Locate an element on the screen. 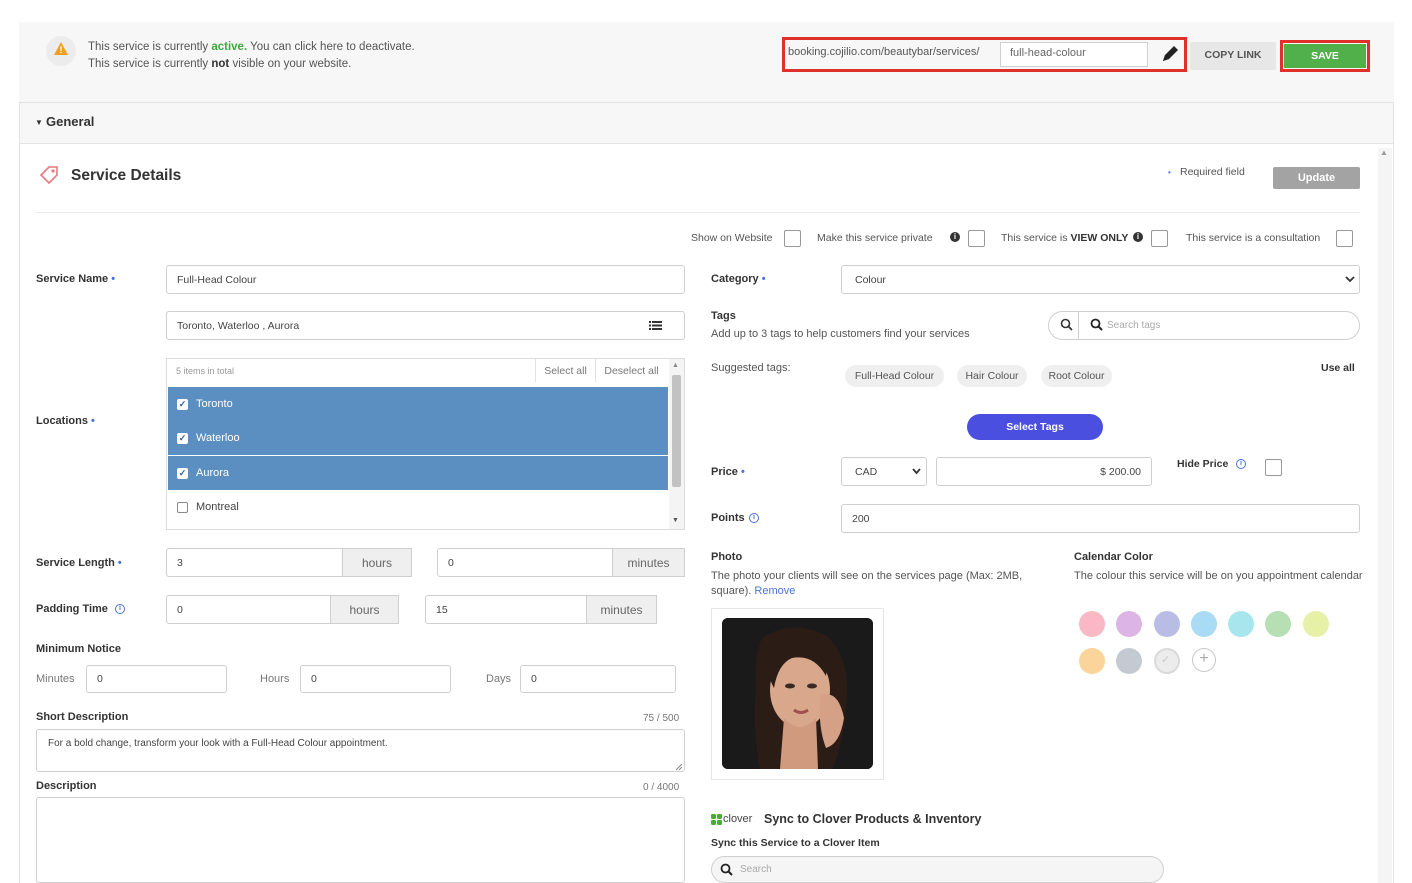 This screenshot has width=1412, height=883. search-icon is located at coordinates (1096, 324).